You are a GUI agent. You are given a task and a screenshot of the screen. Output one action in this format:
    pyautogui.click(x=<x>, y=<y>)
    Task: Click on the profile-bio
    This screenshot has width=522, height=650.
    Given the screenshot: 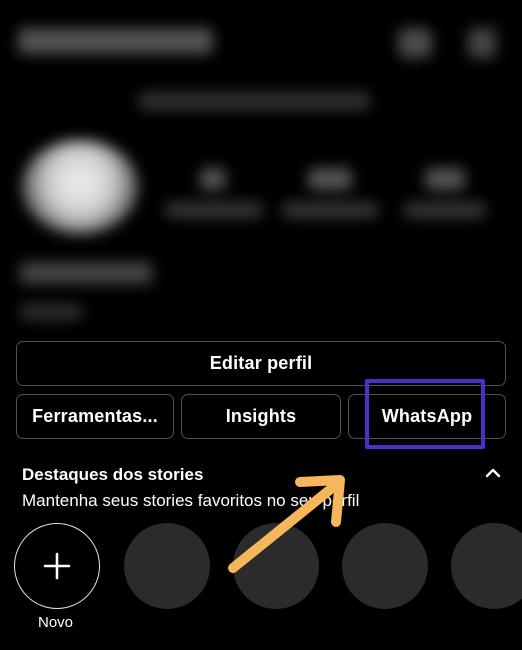 What is the action you would take?
    pyautogui.click(x=51, y=312)
    